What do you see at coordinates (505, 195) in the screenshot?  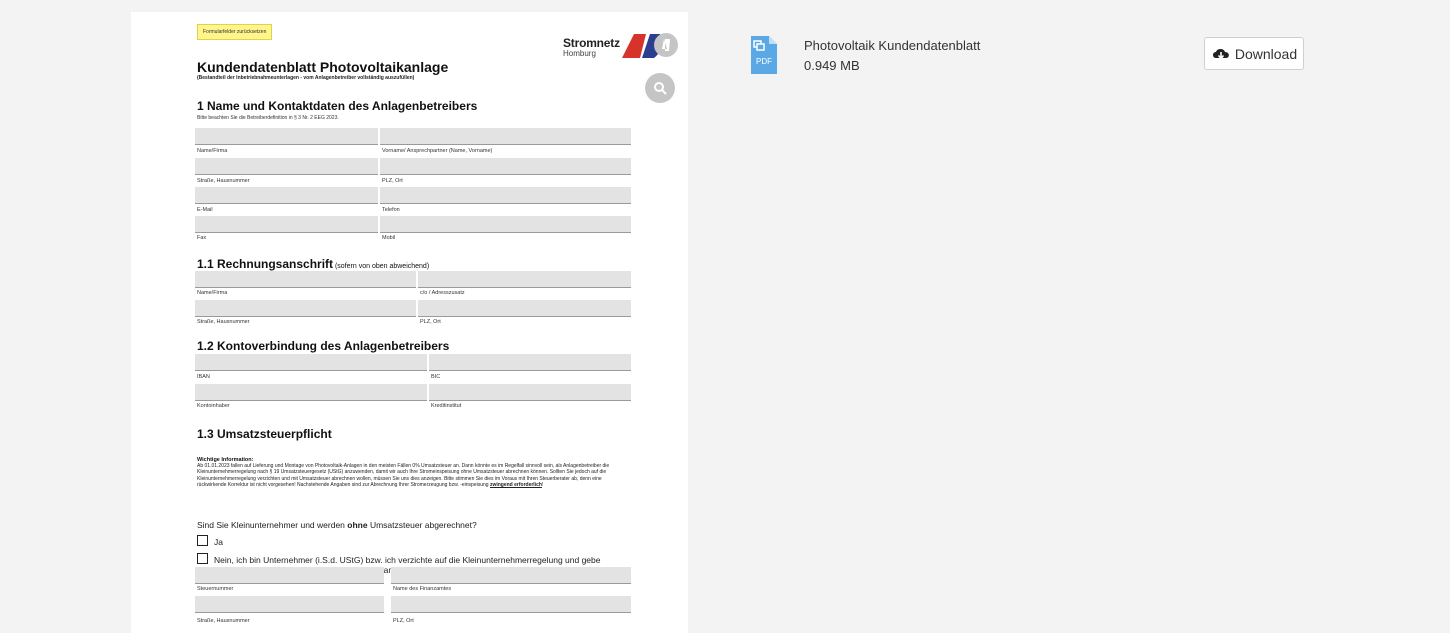 I see `telefon-field` at bounding box center [505, 195].